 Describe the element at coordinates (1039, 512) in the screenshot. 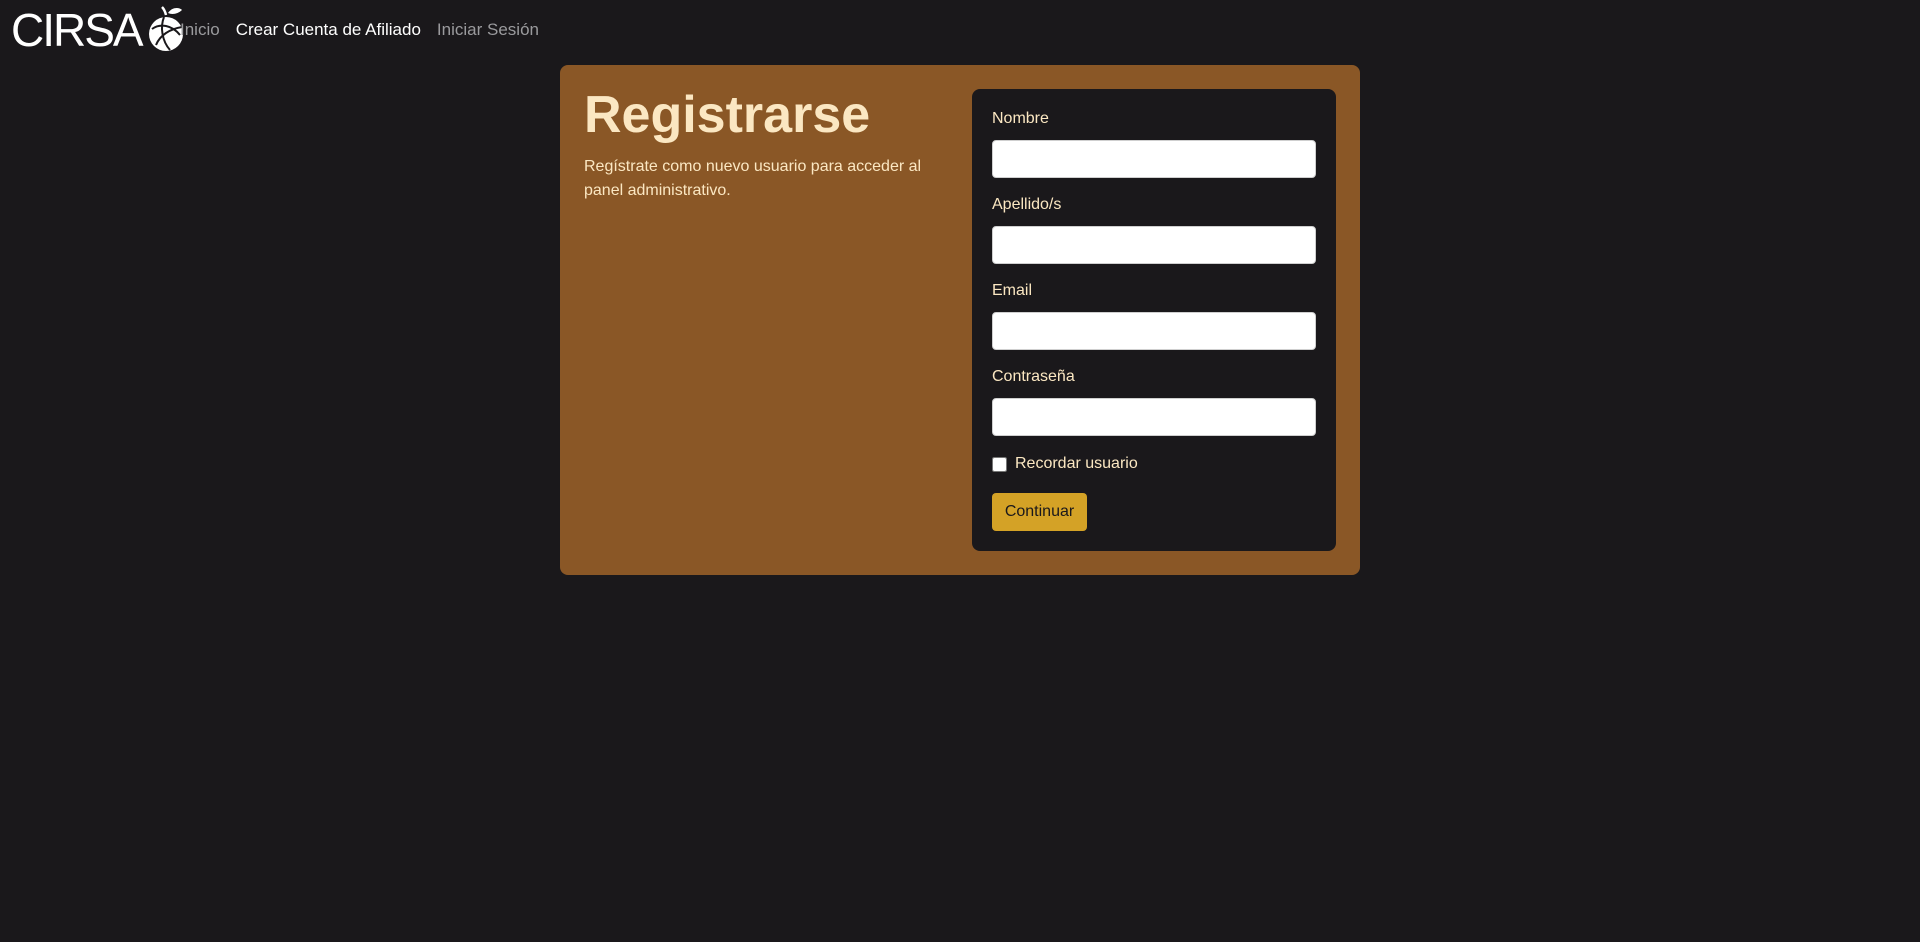

I see `continue-button: Continuar` at that location.